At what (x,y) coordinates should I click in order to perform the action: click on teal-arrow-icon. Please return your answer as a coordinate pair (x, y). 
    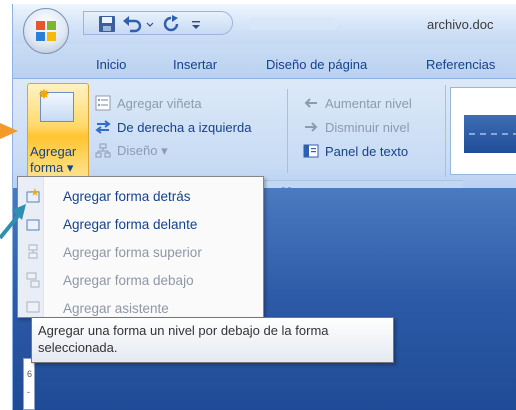
    Looking at the image, I should click on (13, 222).